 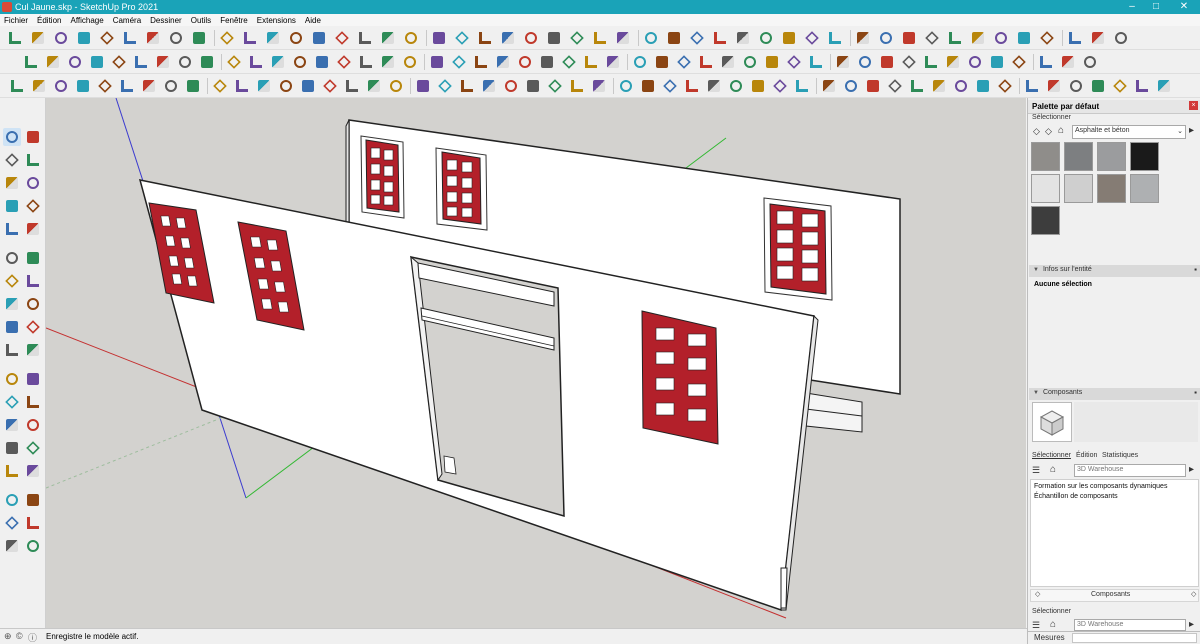 I want to click on circle-dot-icon, so click(x=264, y=86).